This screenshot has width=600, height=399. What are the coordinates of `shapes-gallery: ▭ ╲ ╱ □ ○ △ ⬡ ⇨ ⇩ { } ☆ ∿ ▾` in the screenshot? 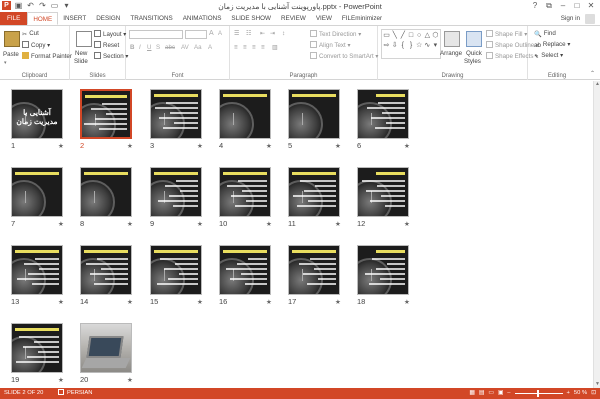 It's located at (411, 44).